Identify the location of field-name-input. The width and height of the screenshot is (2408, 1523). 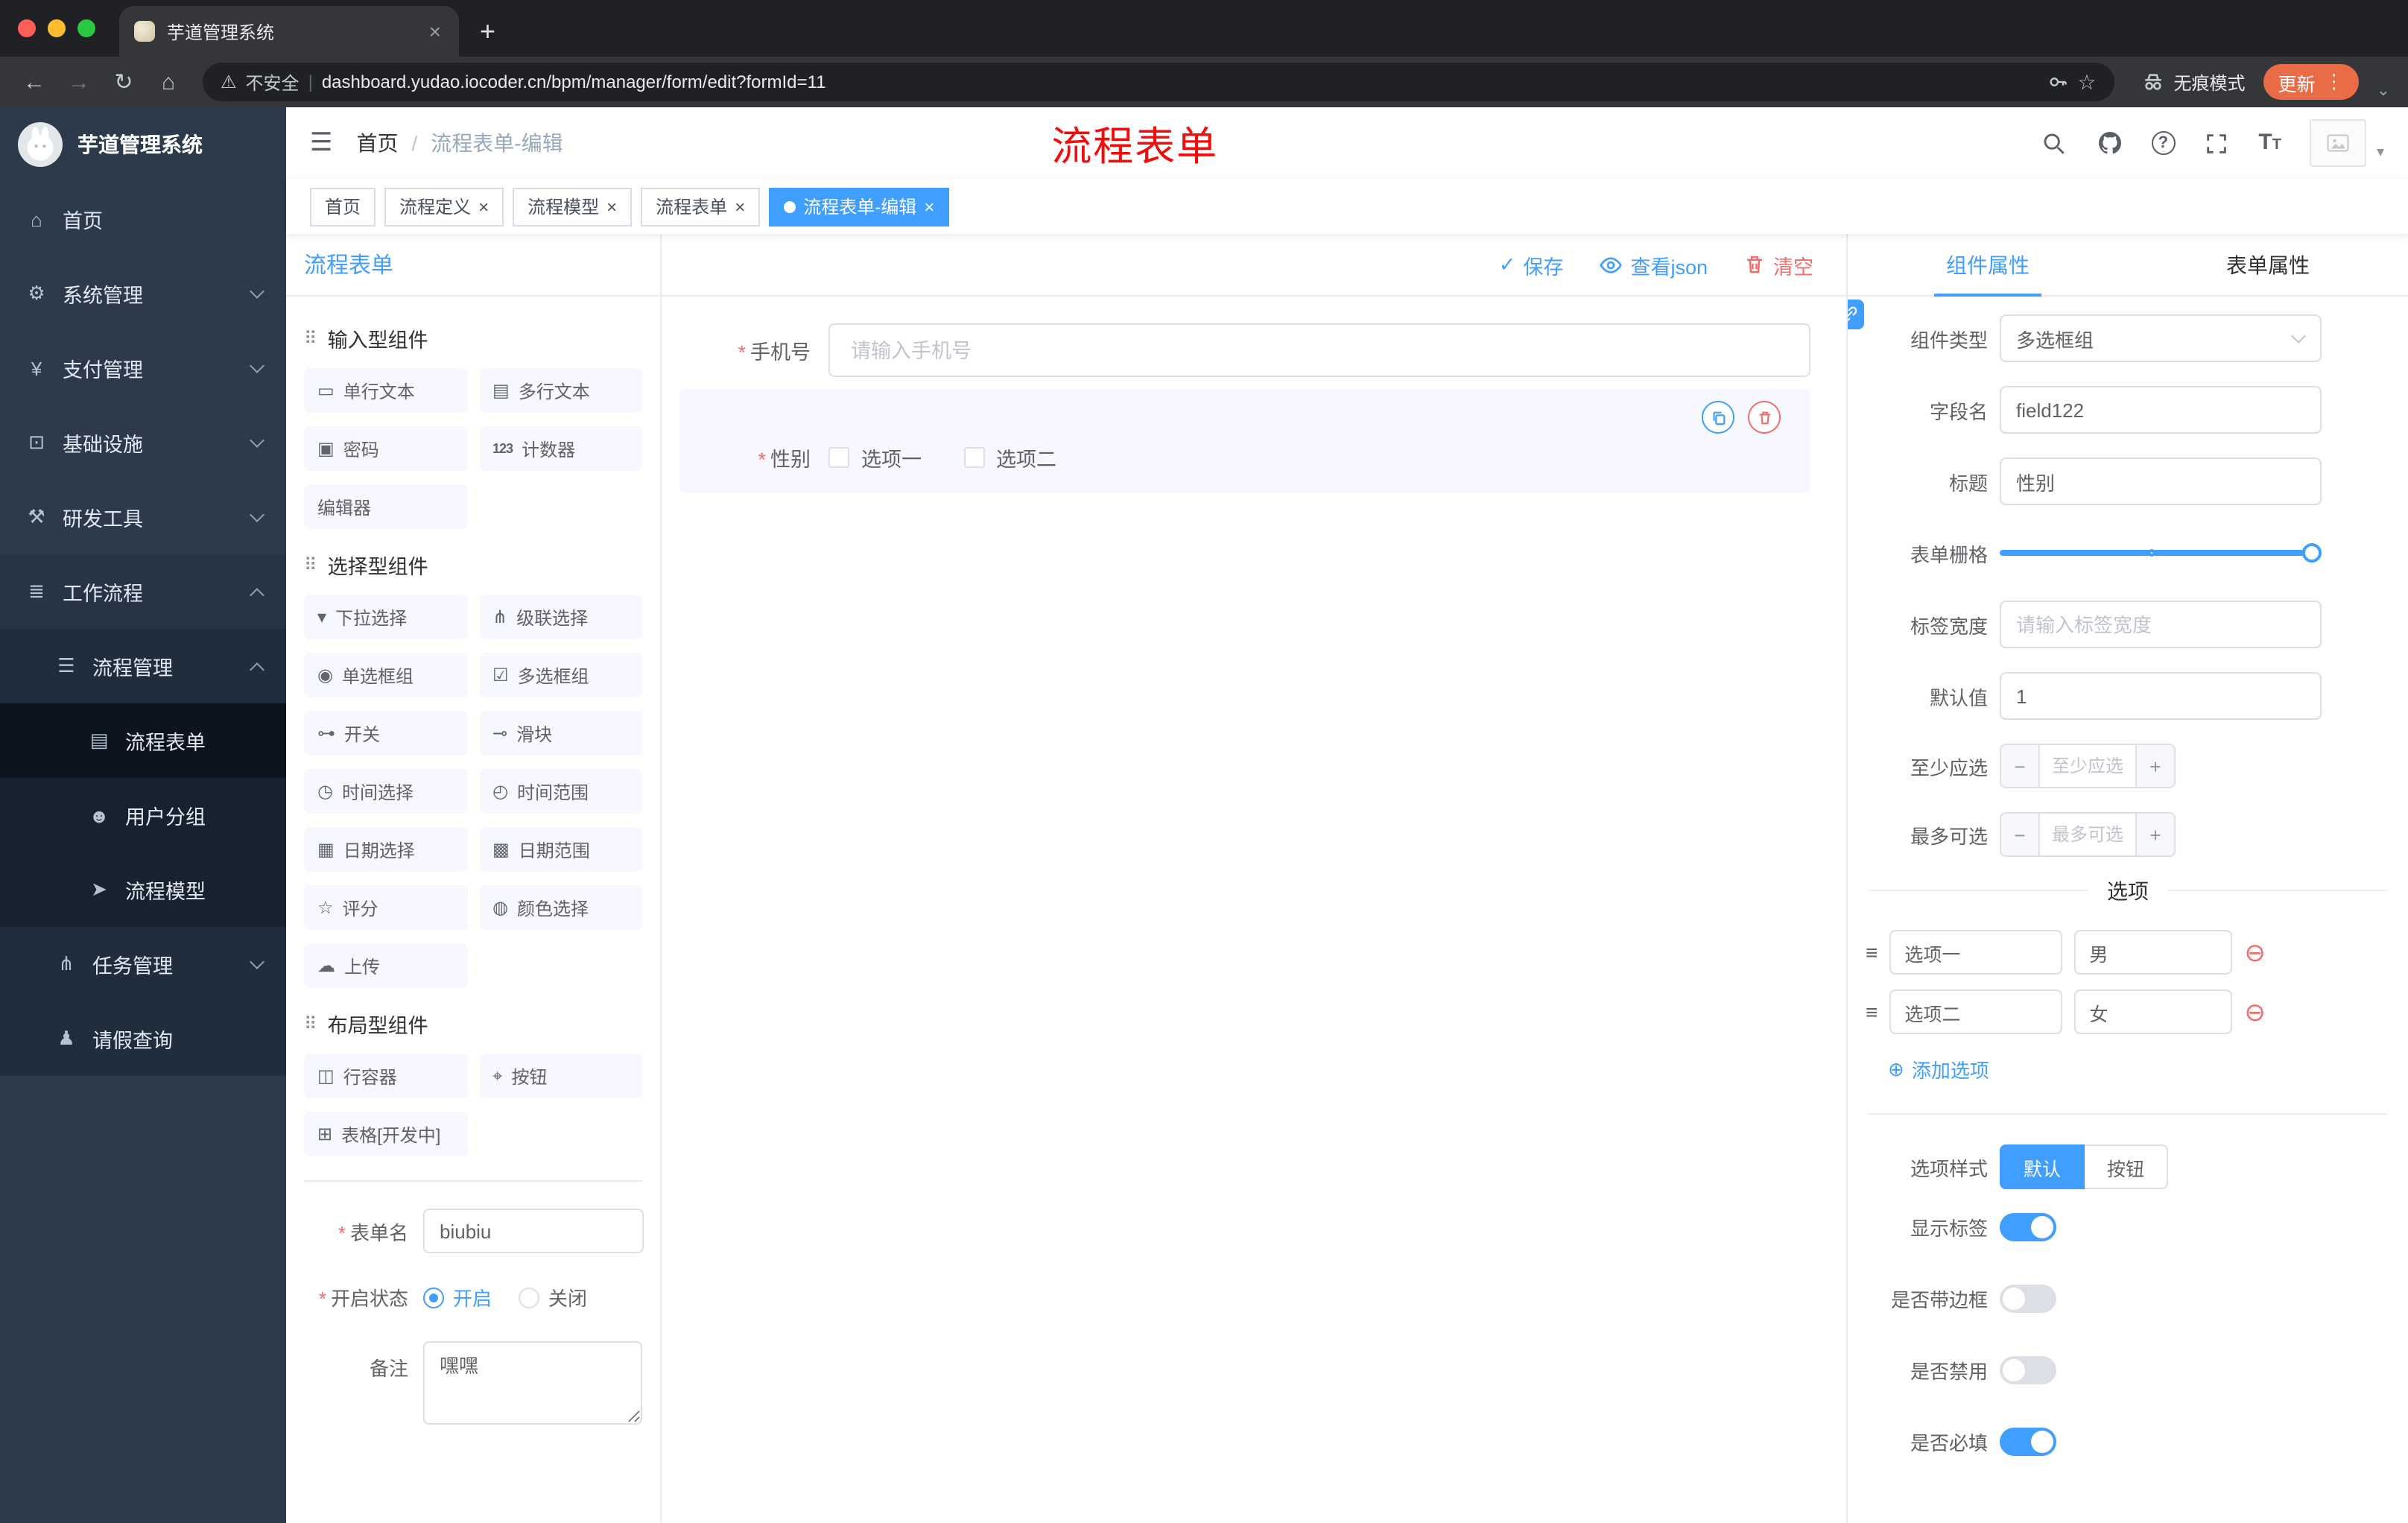
(2161, 410).